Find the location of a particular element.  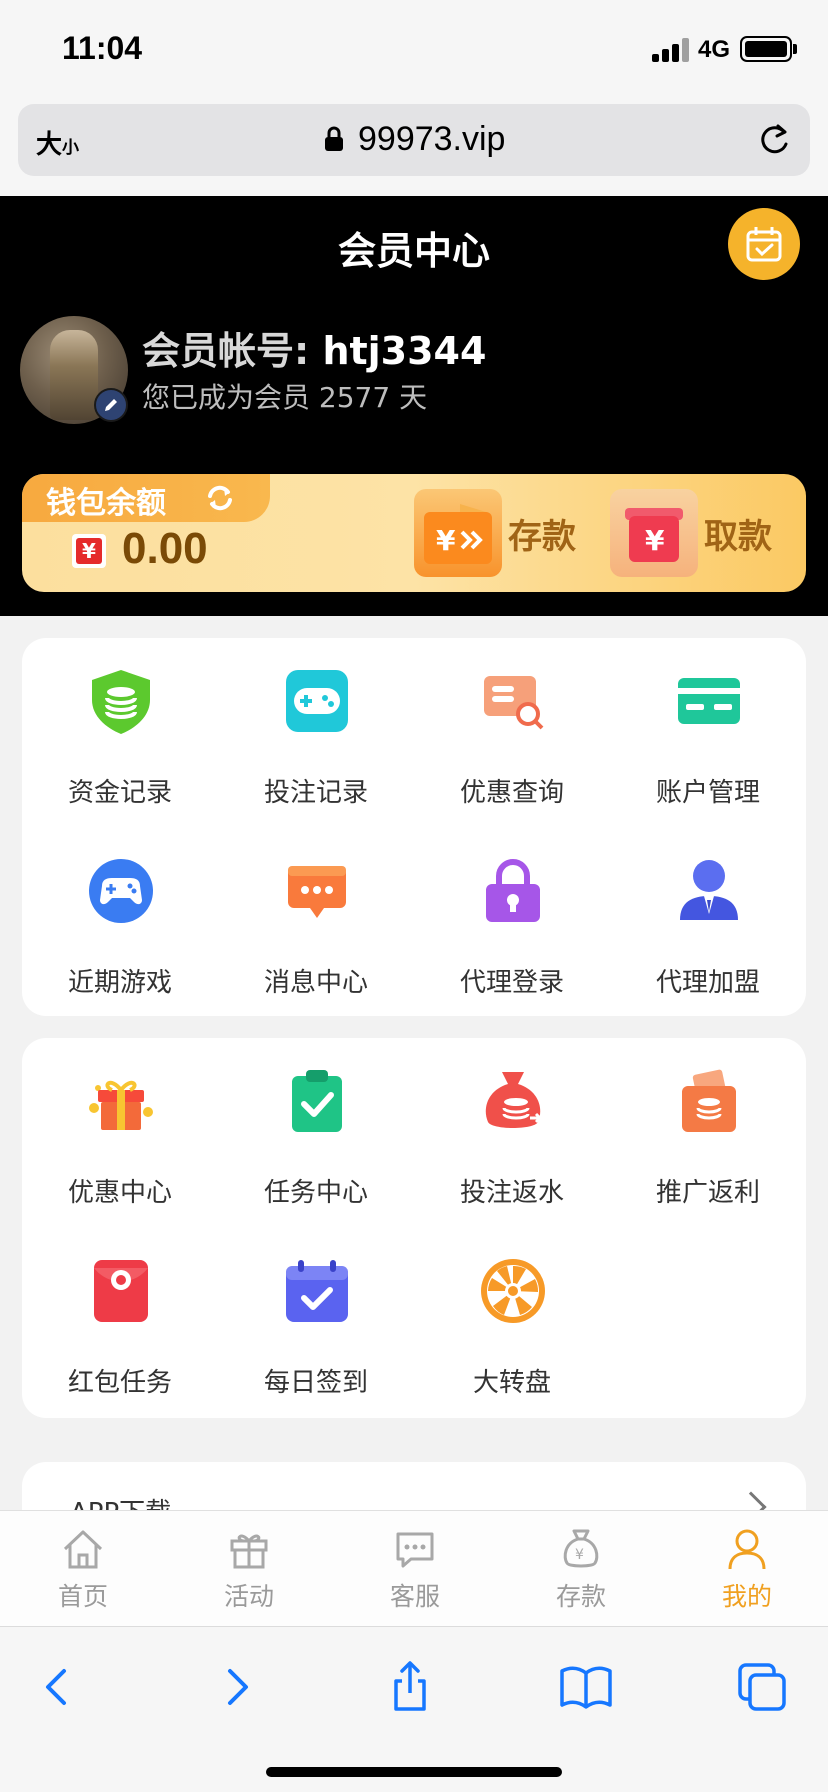

home-icon is located at coordinates (83, 1549).